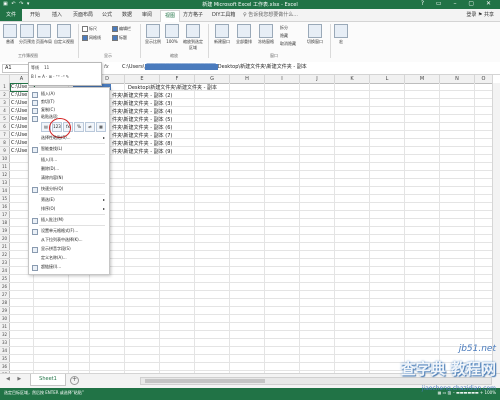 Image resolution: width=500 pixels, height=400 pixels. I want to click on menu-item-copy: 剪切(T), so click(69, 102).